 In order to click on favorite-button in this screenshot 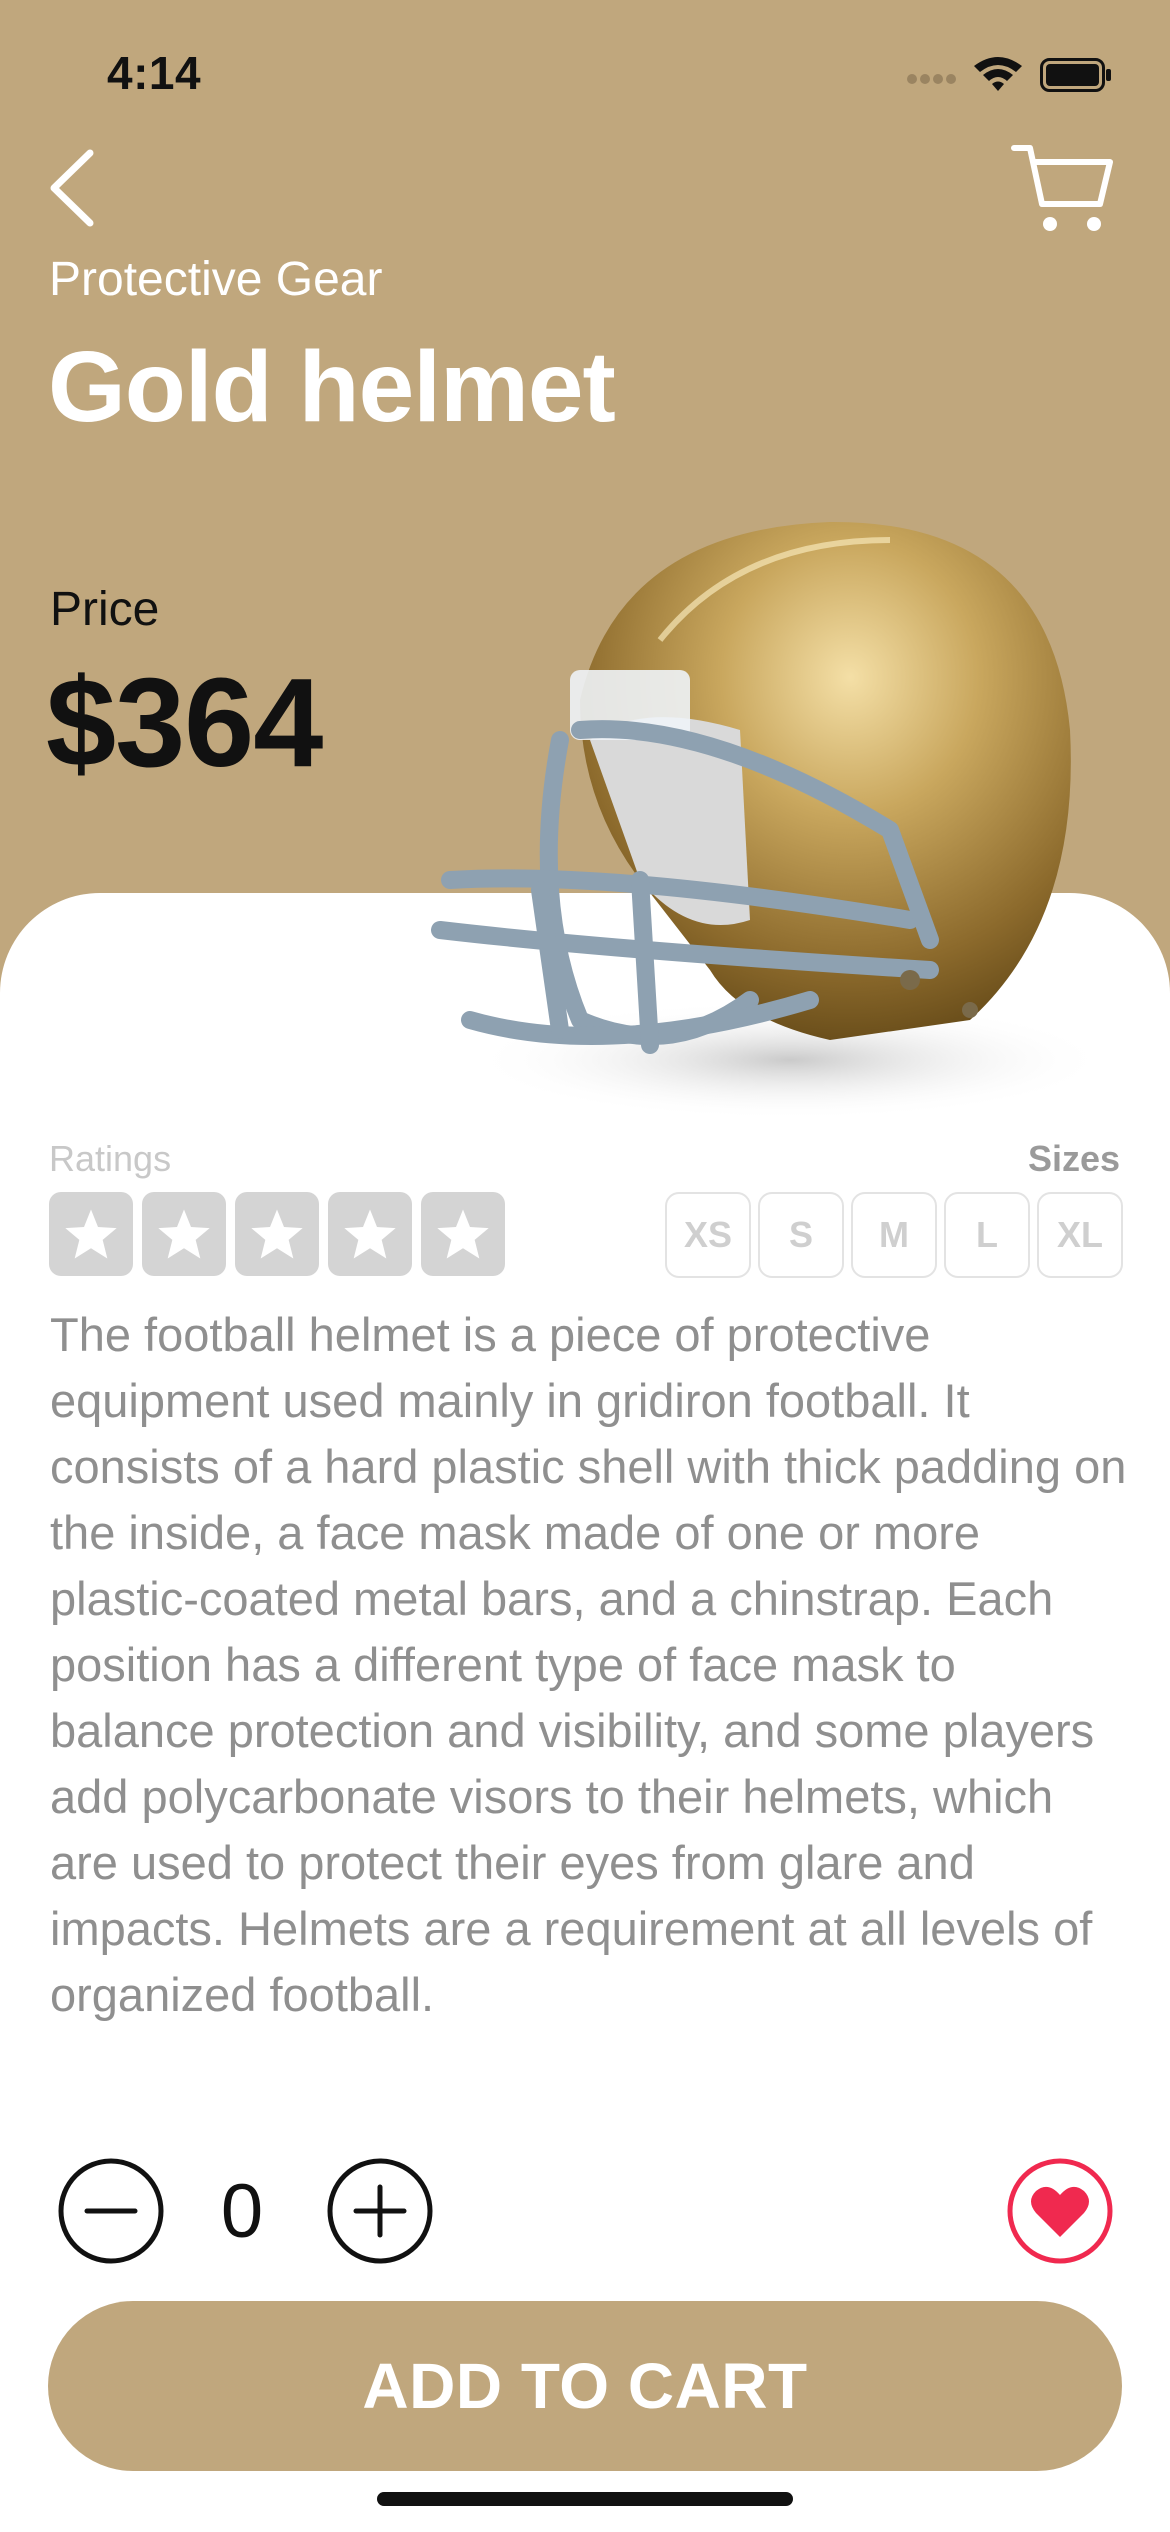, I will do `click(1060, 2211)`.